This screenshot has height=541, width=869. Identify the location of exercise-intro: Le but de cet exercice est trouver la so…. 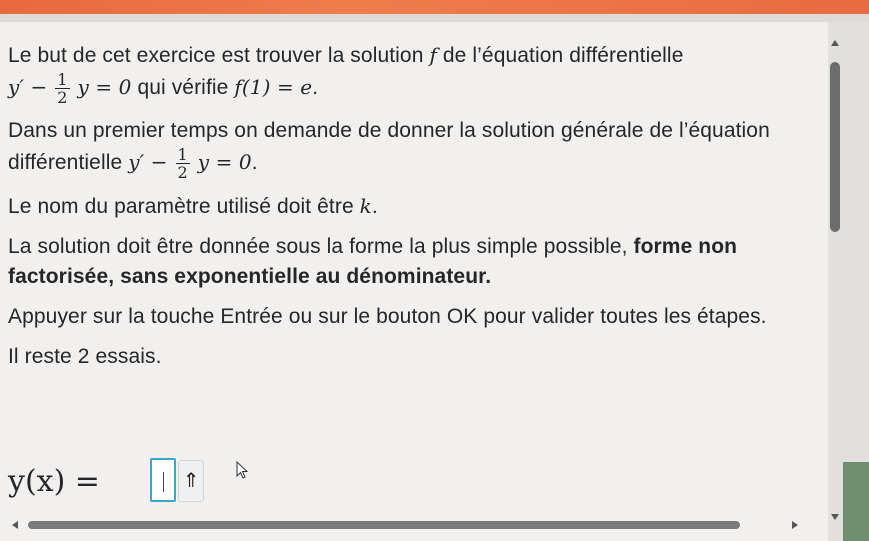
(346, 75).